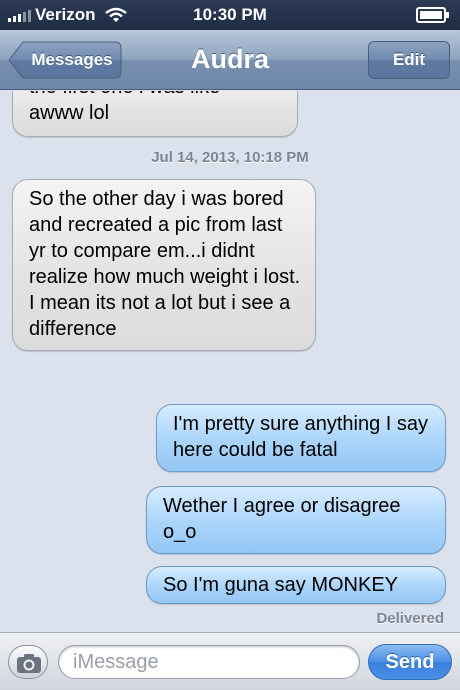 The image size is (460, 690). I want to click on message-bubble-outgoing: So I'm guna say MONKEY, so click(296, 585).